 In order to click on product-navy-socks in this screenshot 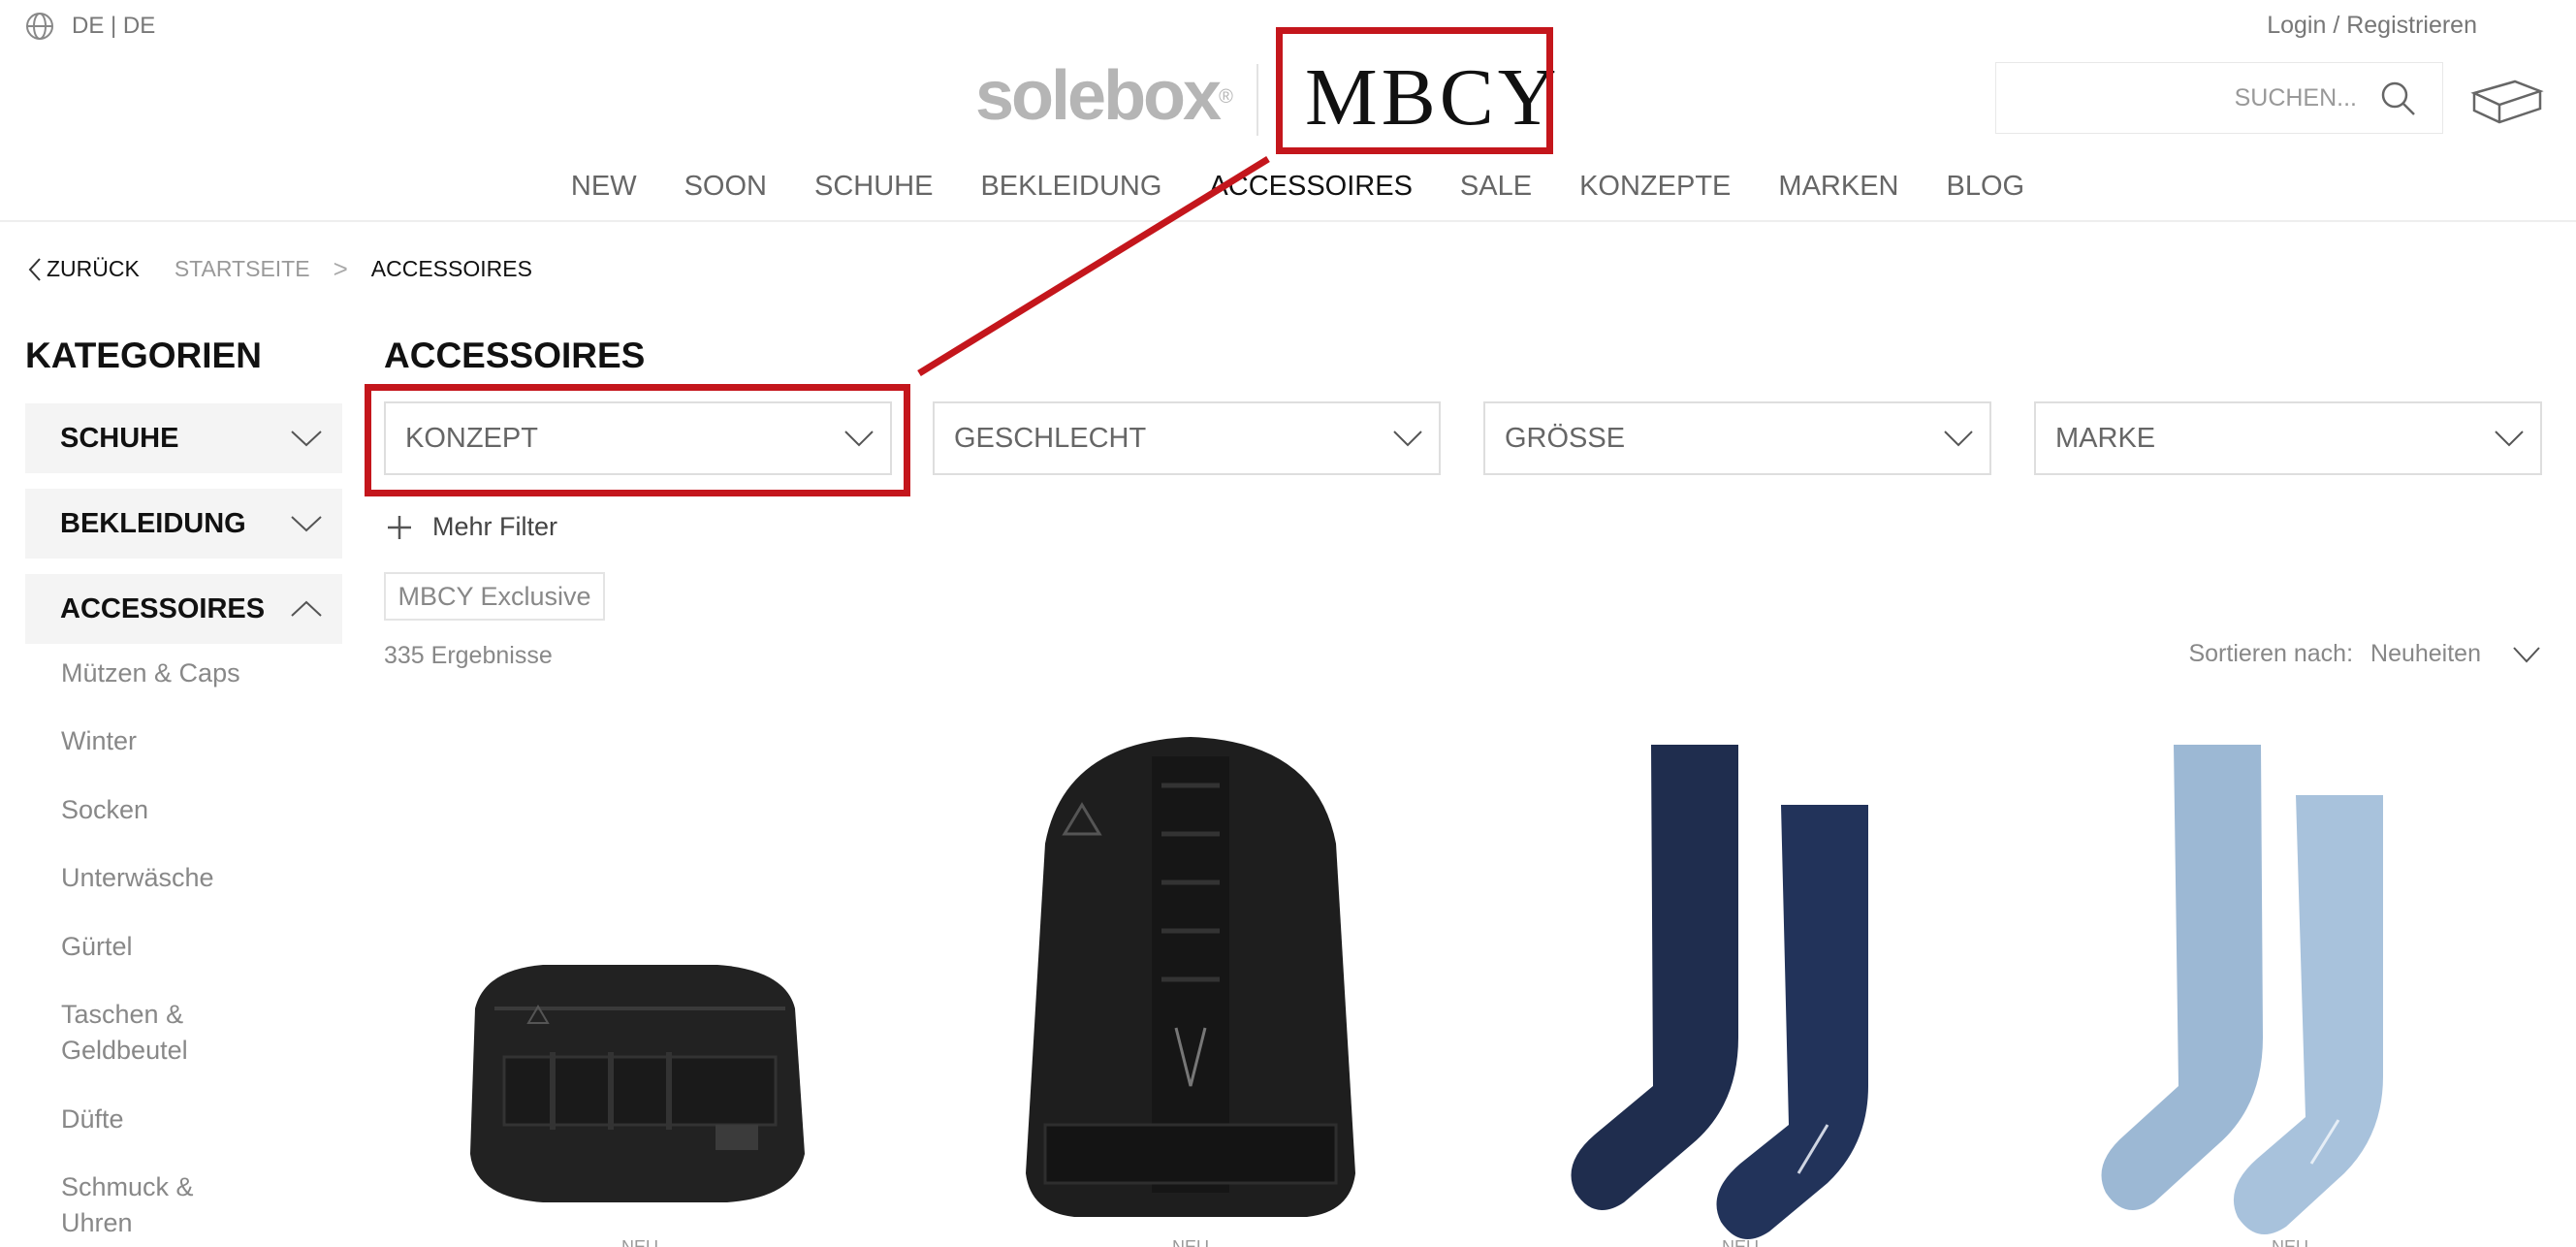, I will do `click(1740, 982)`.